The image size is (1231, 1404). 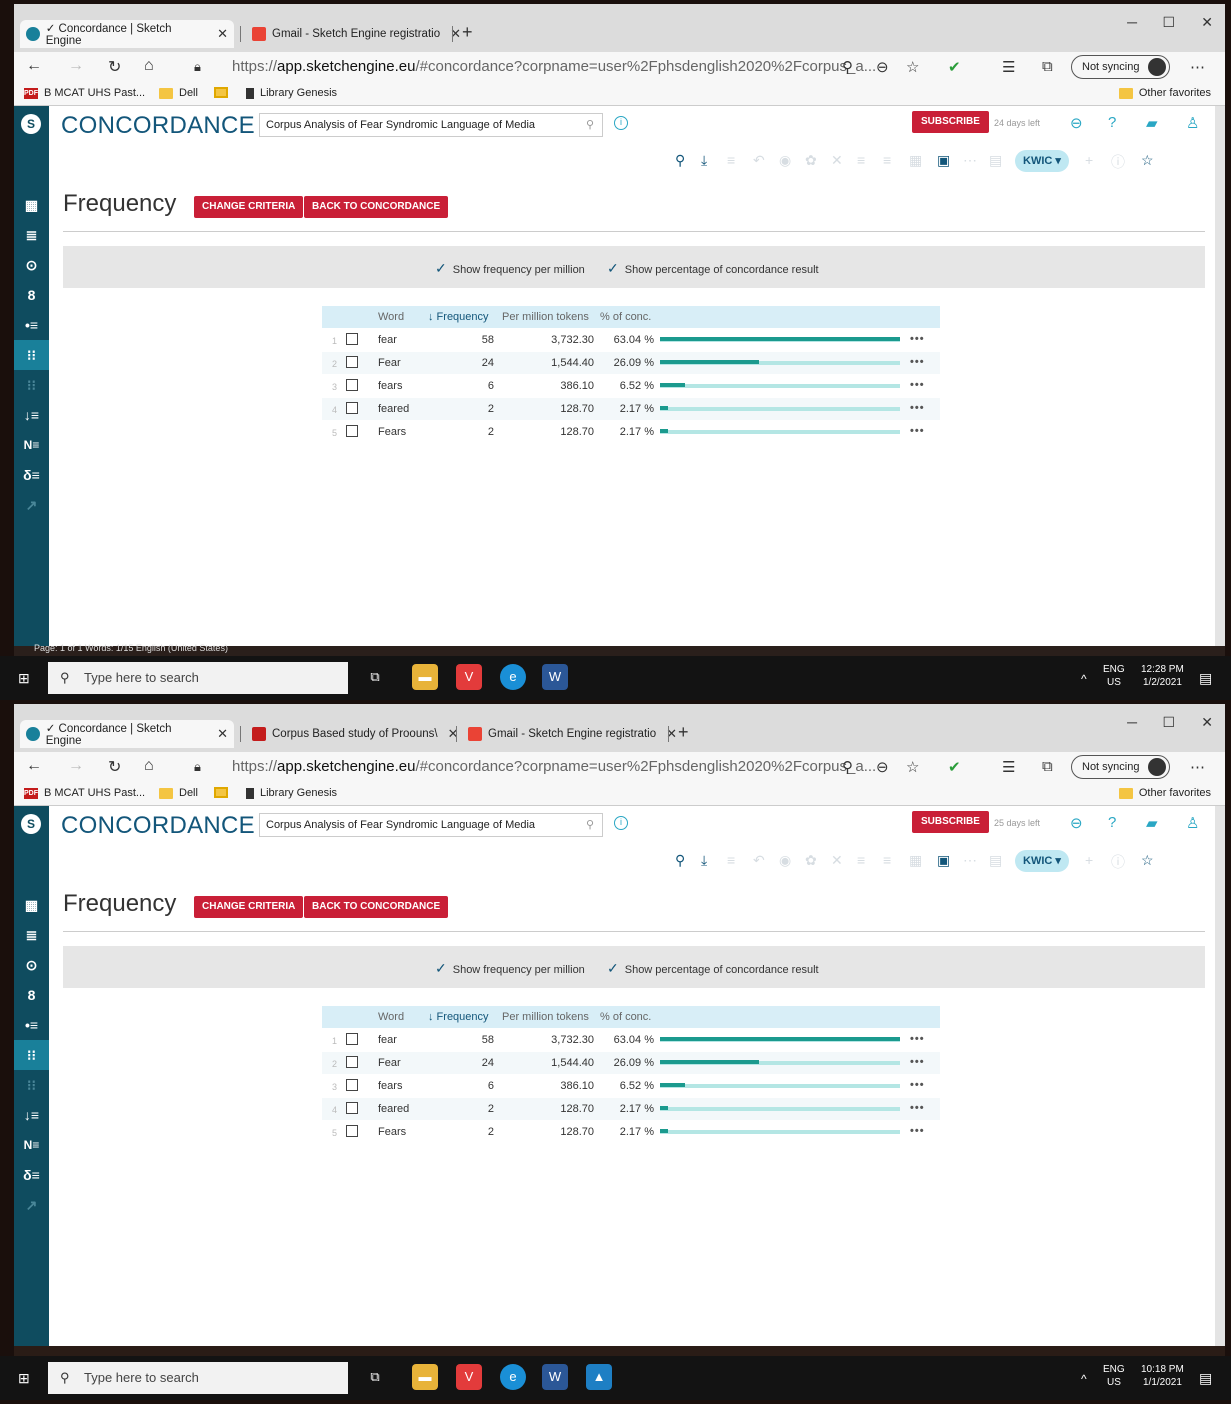 What do you see at coordinates (683, 732) in the screenshot?
I see `new-tab-button: +` at bounding box center [683, 732].